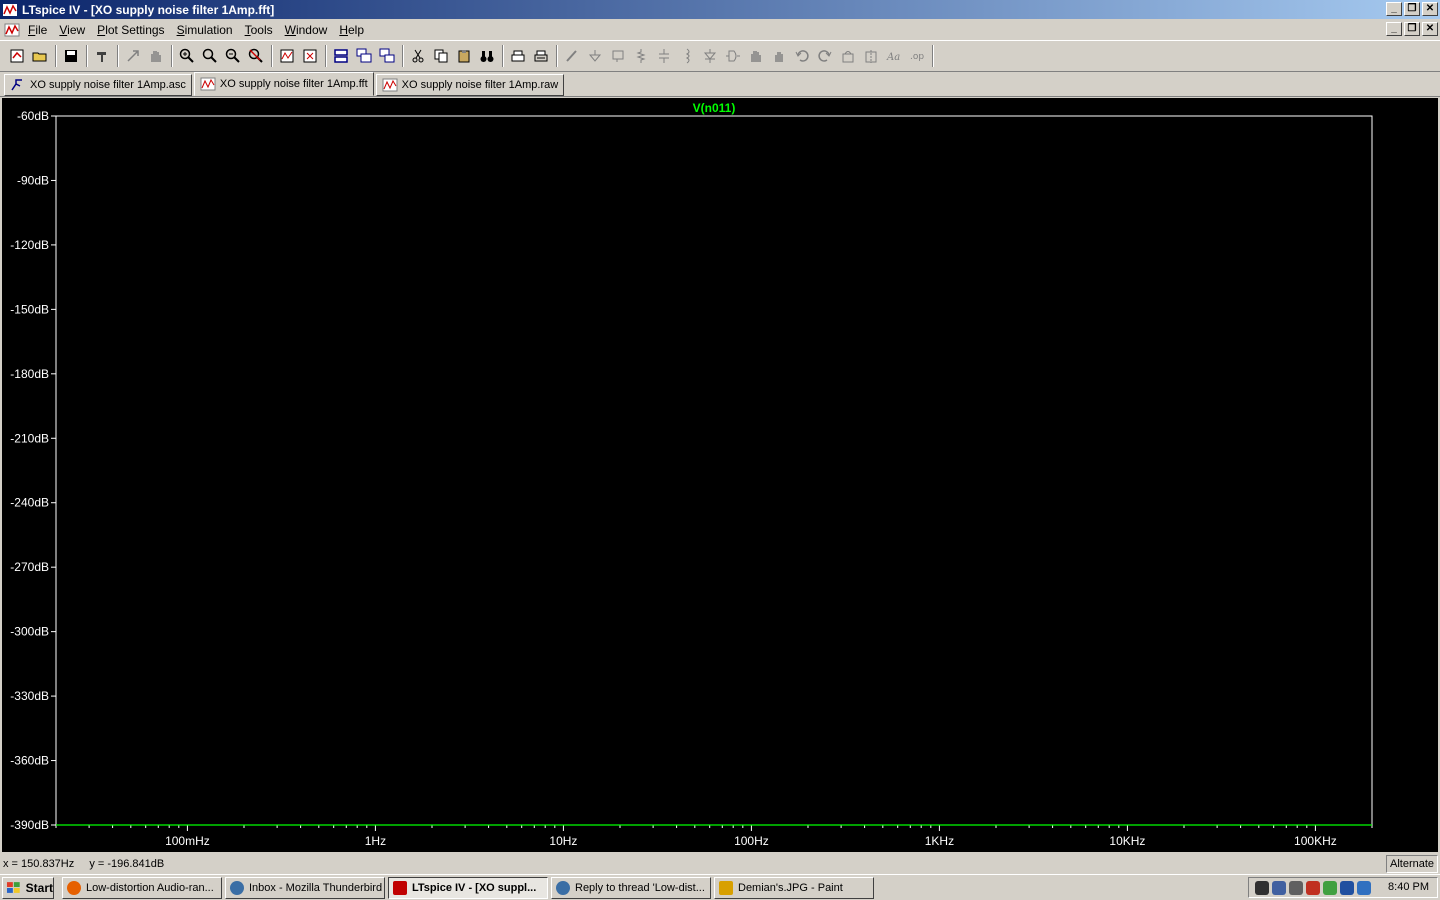 This screenshot has height=900, width=1440. What do you see at coordinates (133, 56) in the screenshot?
I see `run-button` at bounding box center [133, 56].